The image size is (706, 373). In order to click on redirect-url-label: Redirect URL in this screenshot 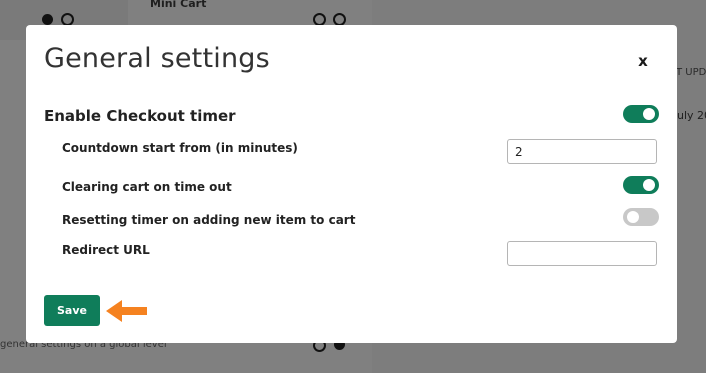, I will do `click(106, 250)`.